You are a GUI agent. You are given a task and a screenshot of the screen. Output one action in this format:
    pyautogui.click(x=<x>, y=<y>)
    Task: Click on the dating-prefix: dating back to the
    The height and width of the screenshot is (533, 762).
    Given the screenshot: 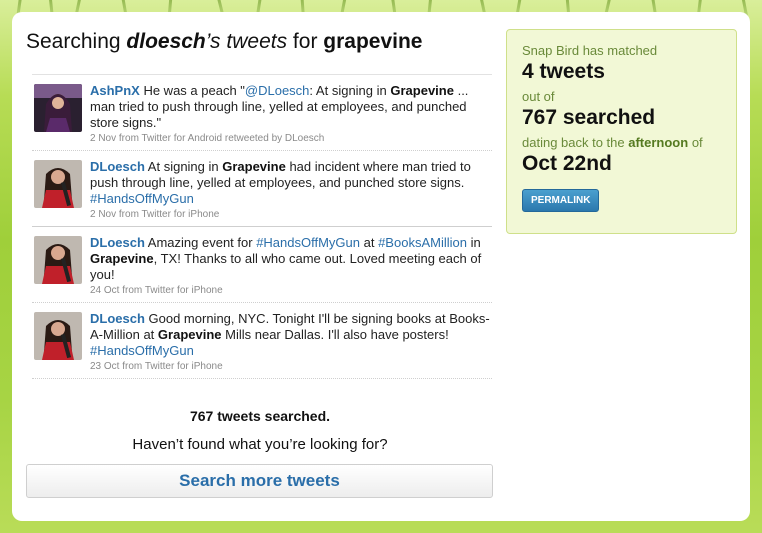 What is the action you would take?
    pyautogui.click(x=575, y=142)
    